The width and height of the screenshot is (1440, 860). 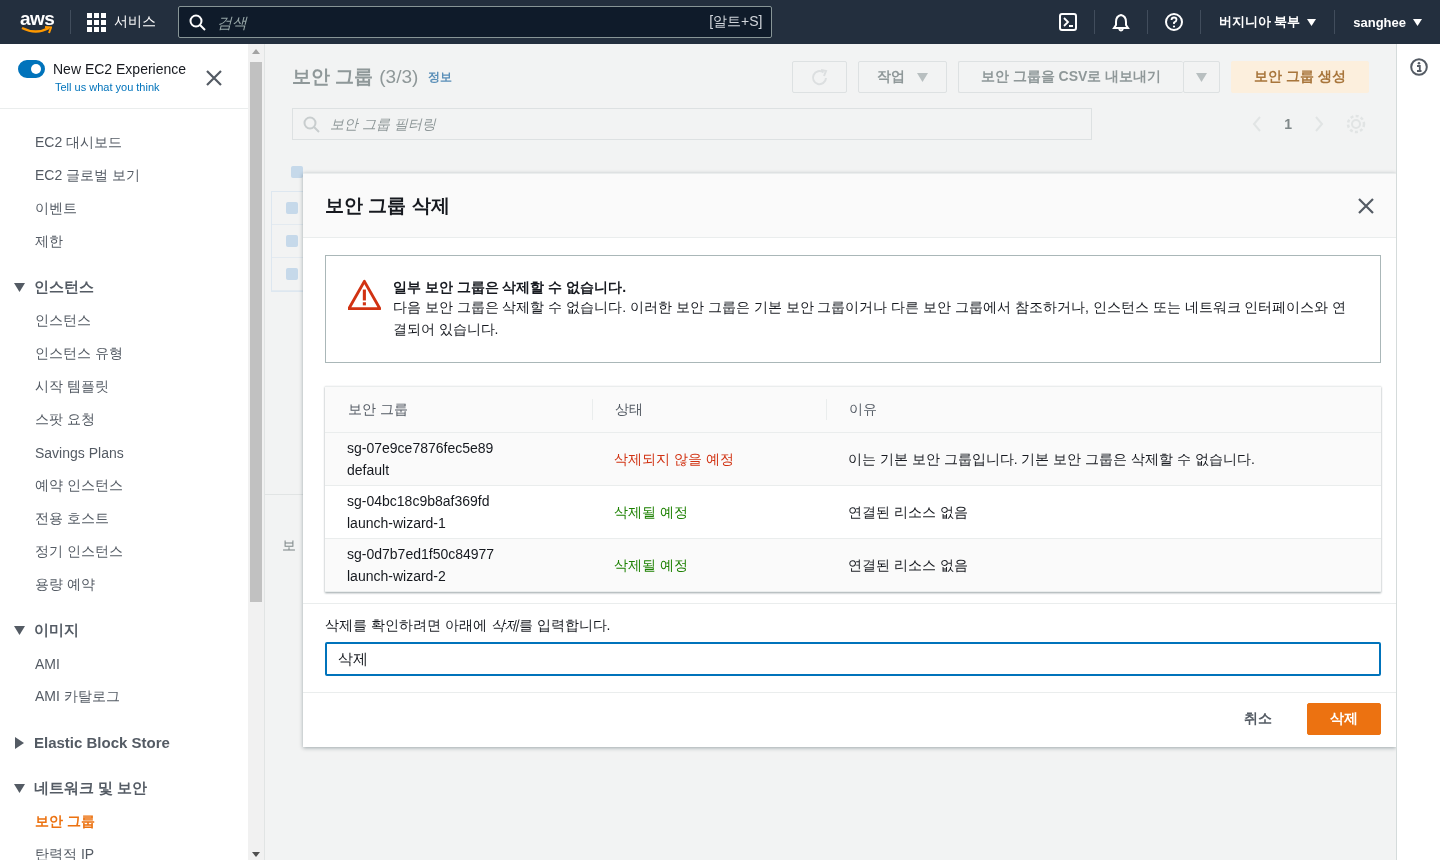 What do you see at coordinates (124, 241) in the screenshot?
I see `nav-item: 제한` at bounding box center [124, 241].